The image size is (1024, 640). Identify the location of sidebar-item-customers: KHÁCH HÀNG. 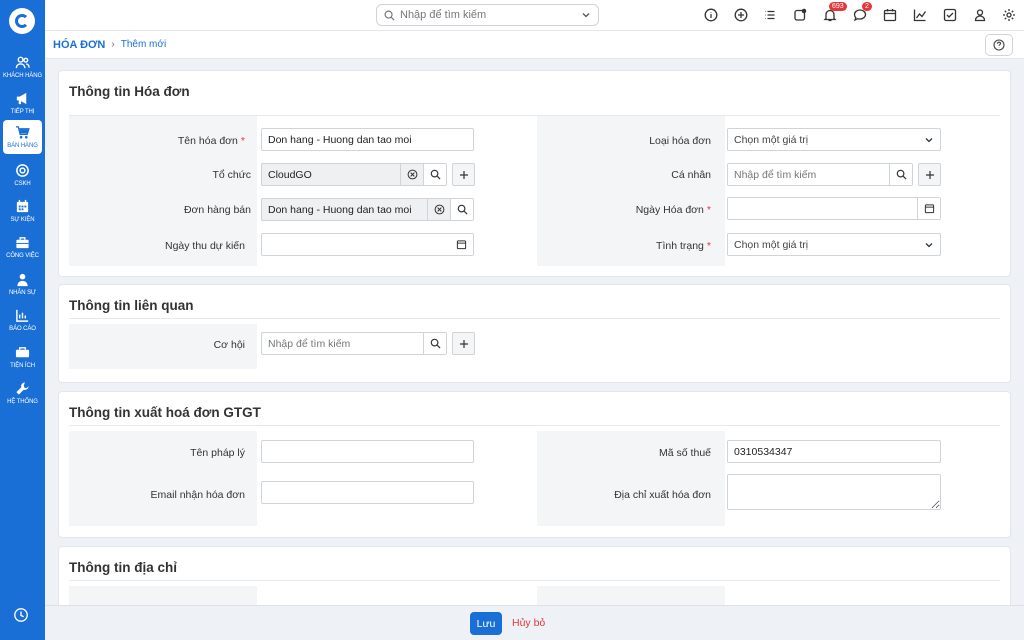
(22, 67).